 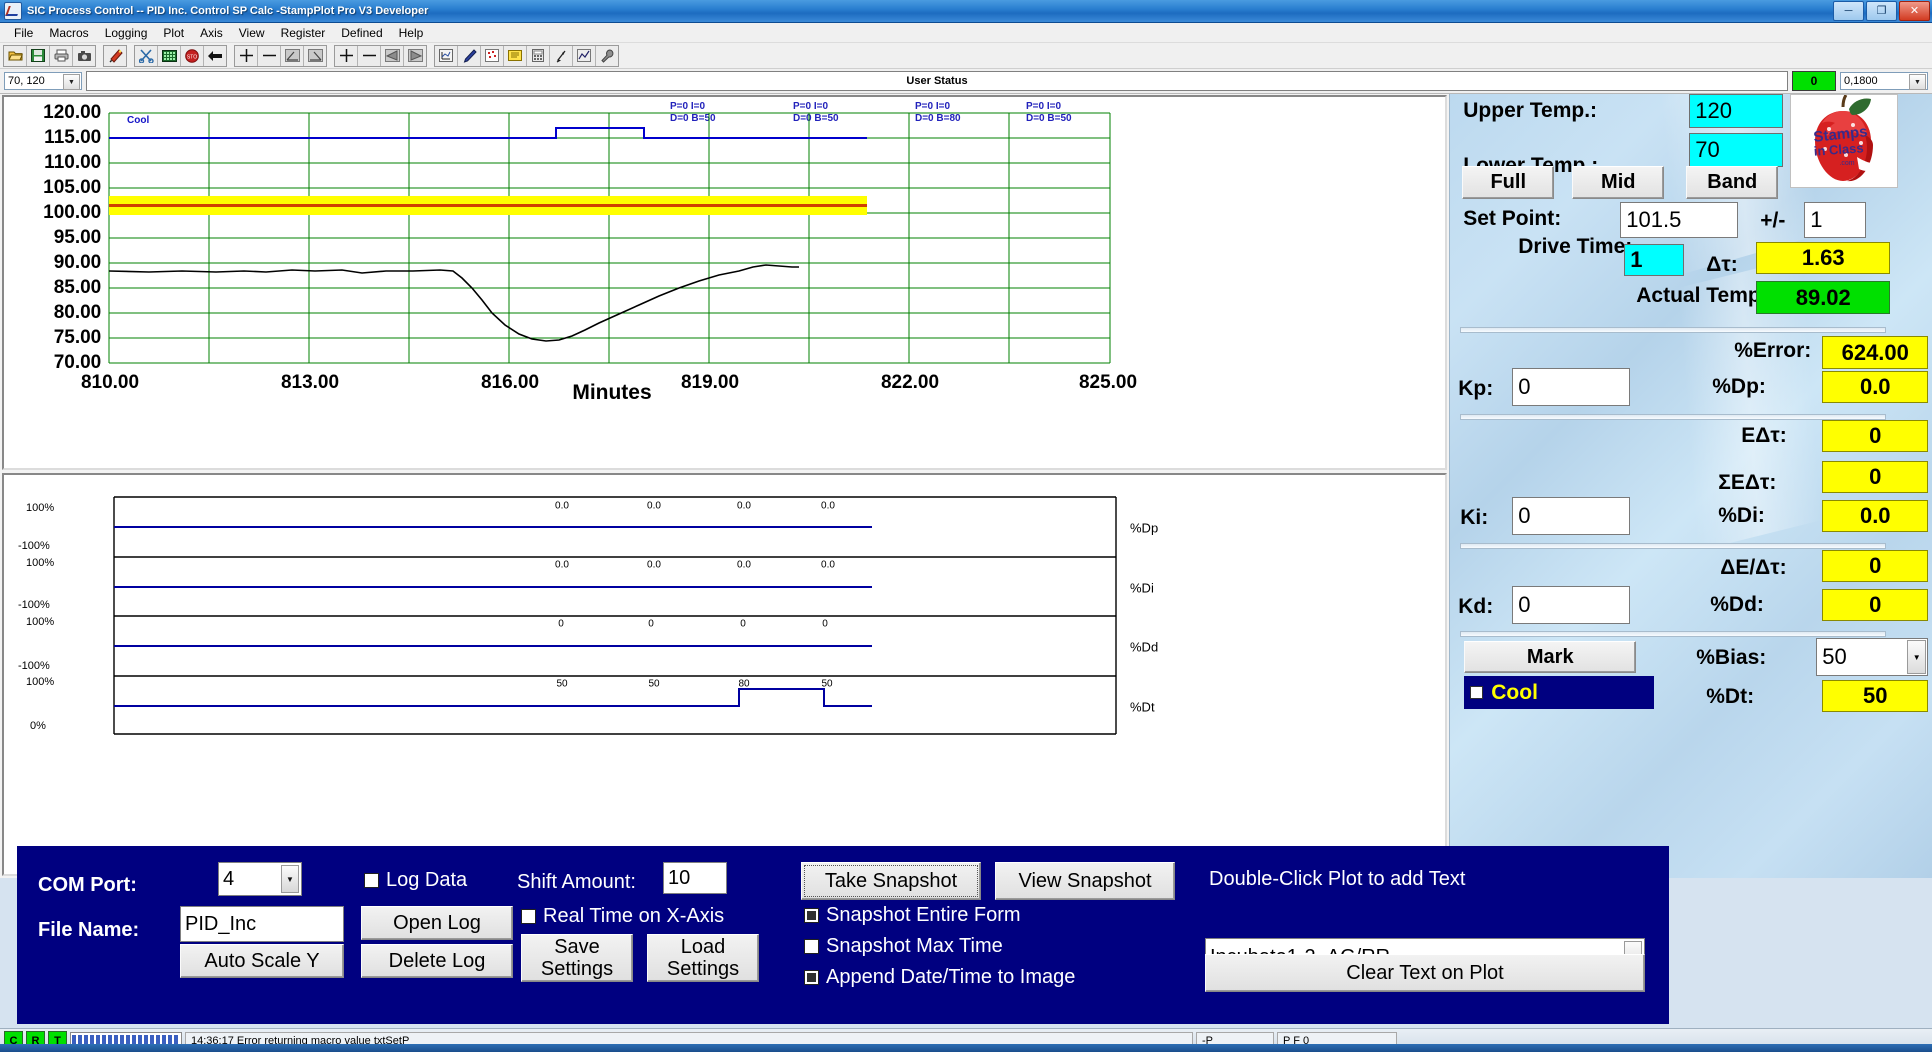 What do you see at coordinates (38, 55) in the screenshot?
I see `save-icon` at bounding box center [38, 55].